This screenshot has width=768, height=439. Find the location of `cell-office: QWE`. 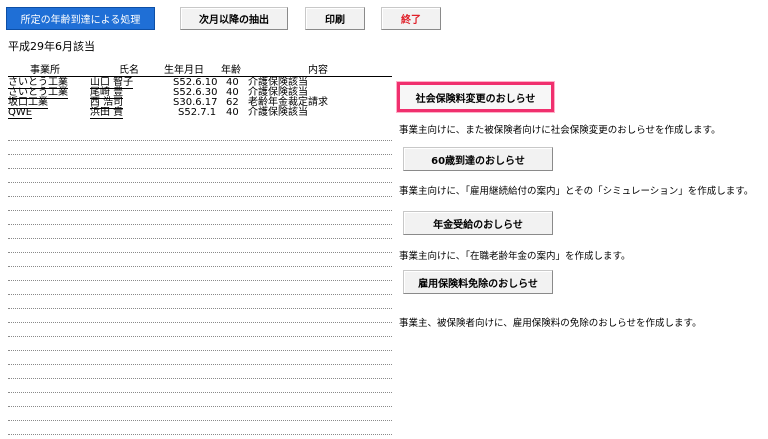

cell-office: QWE is located at coordinates (20, 113).